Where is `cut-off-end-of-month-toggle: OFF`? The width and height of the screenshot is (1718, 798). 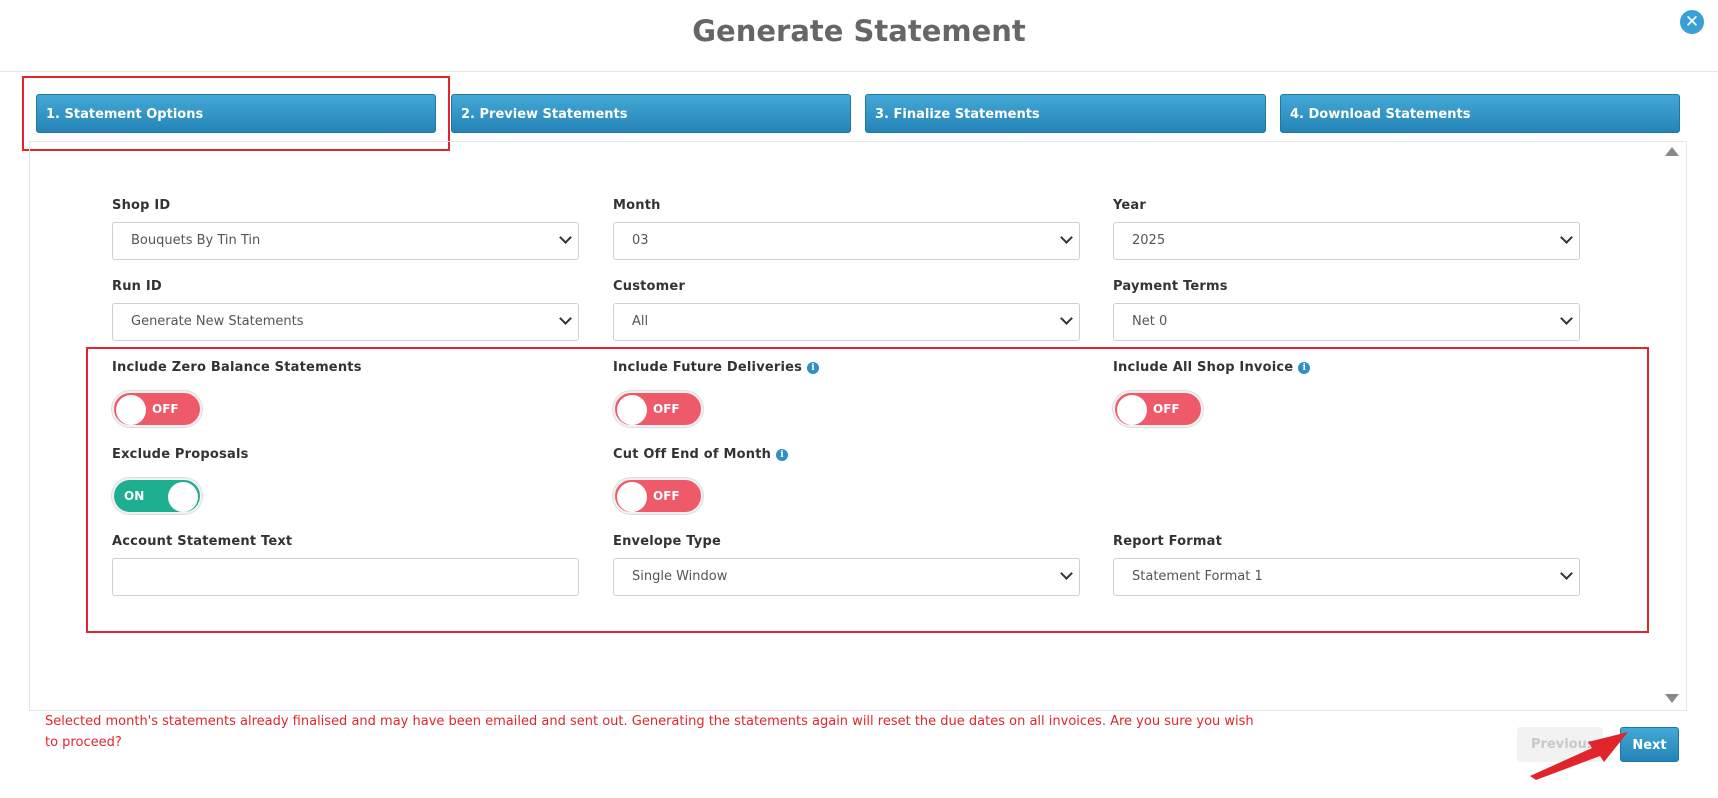
cut-off-end-of-month-toggle: OFF is located at coordinates (658, 496).